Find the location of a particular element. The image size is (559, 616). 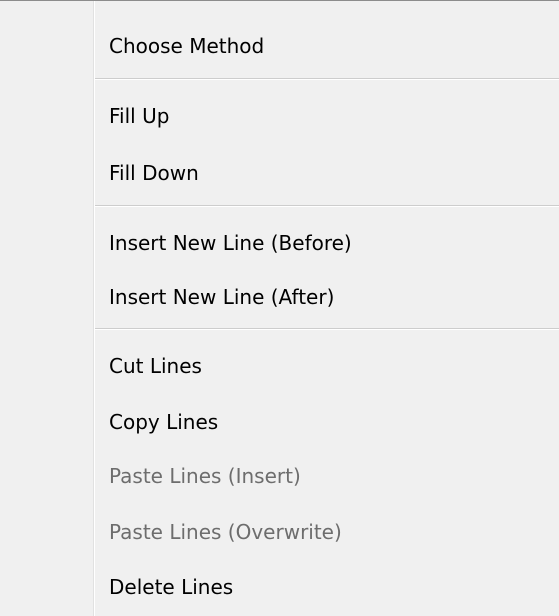

menu-item-fill-up: Fill Up is located at coordinates (327, 116).